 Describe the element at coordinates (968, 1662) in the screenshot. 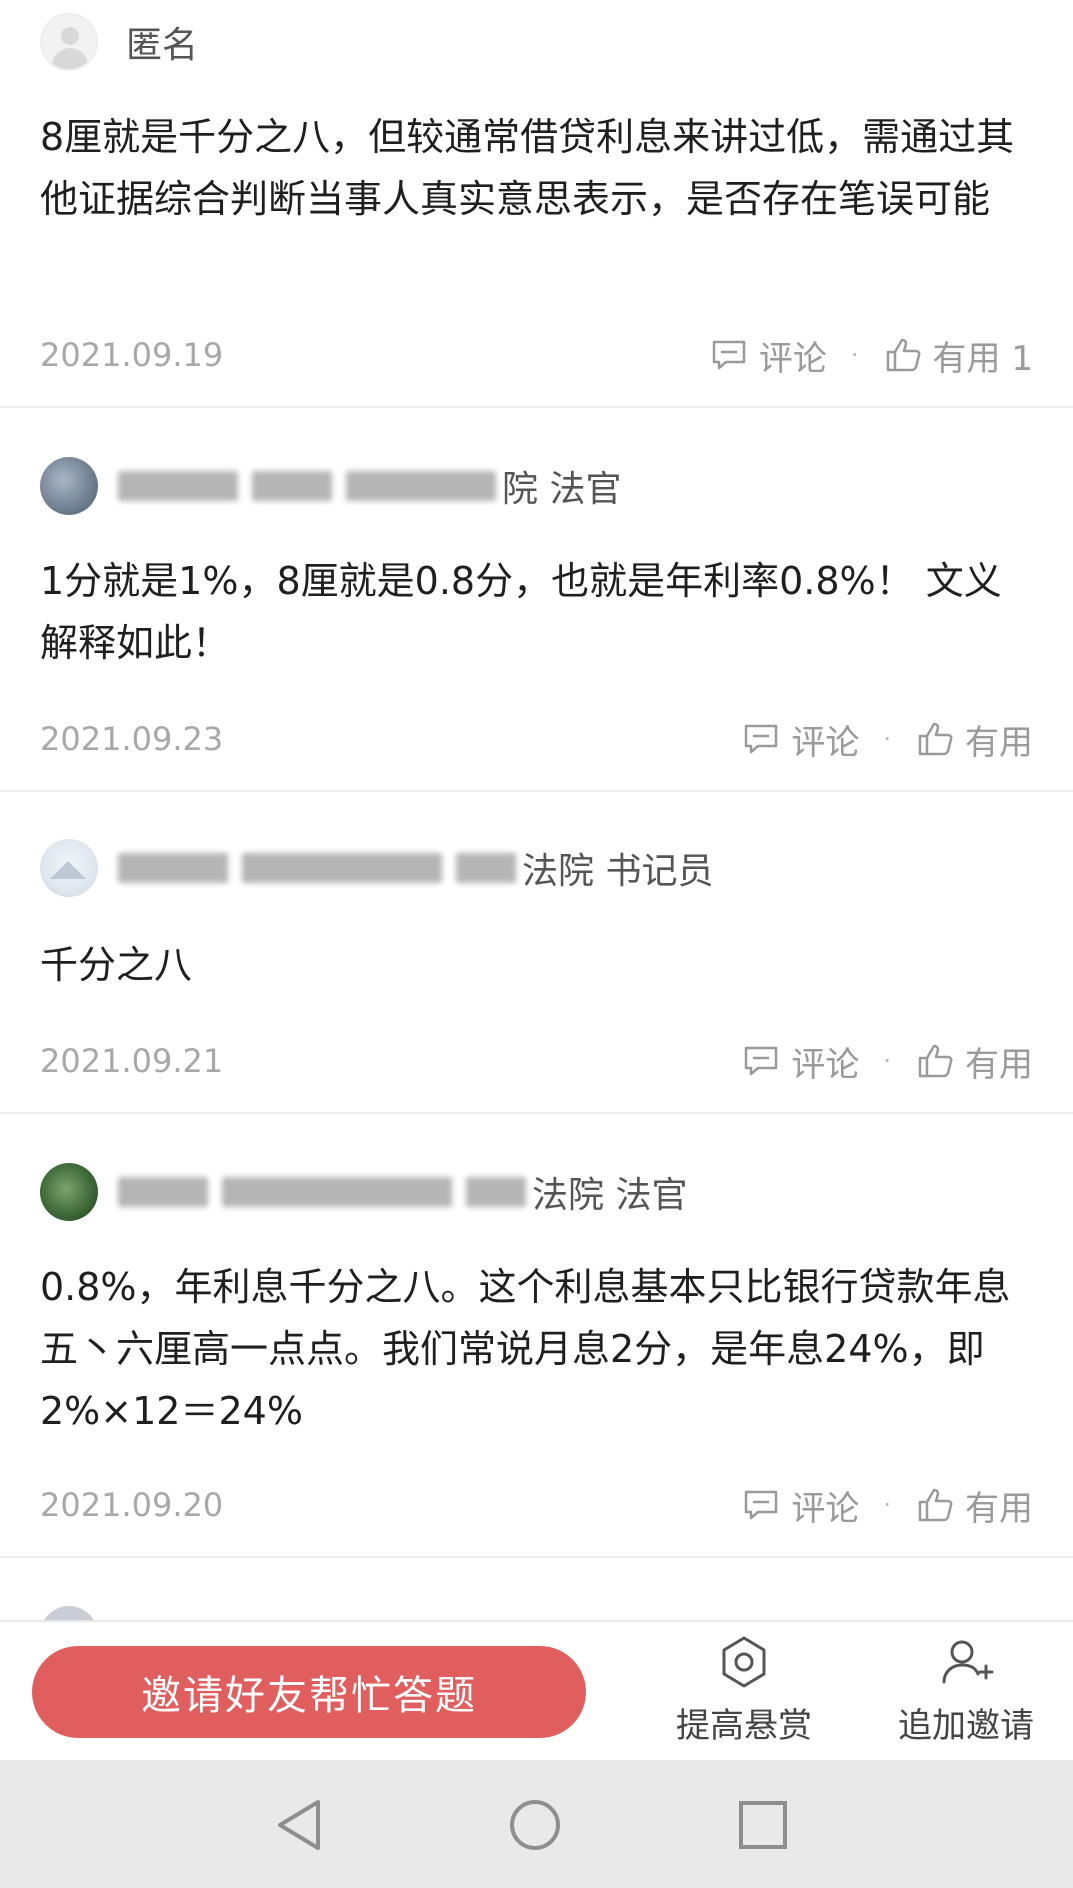

I see `add-user-icon` at that location.